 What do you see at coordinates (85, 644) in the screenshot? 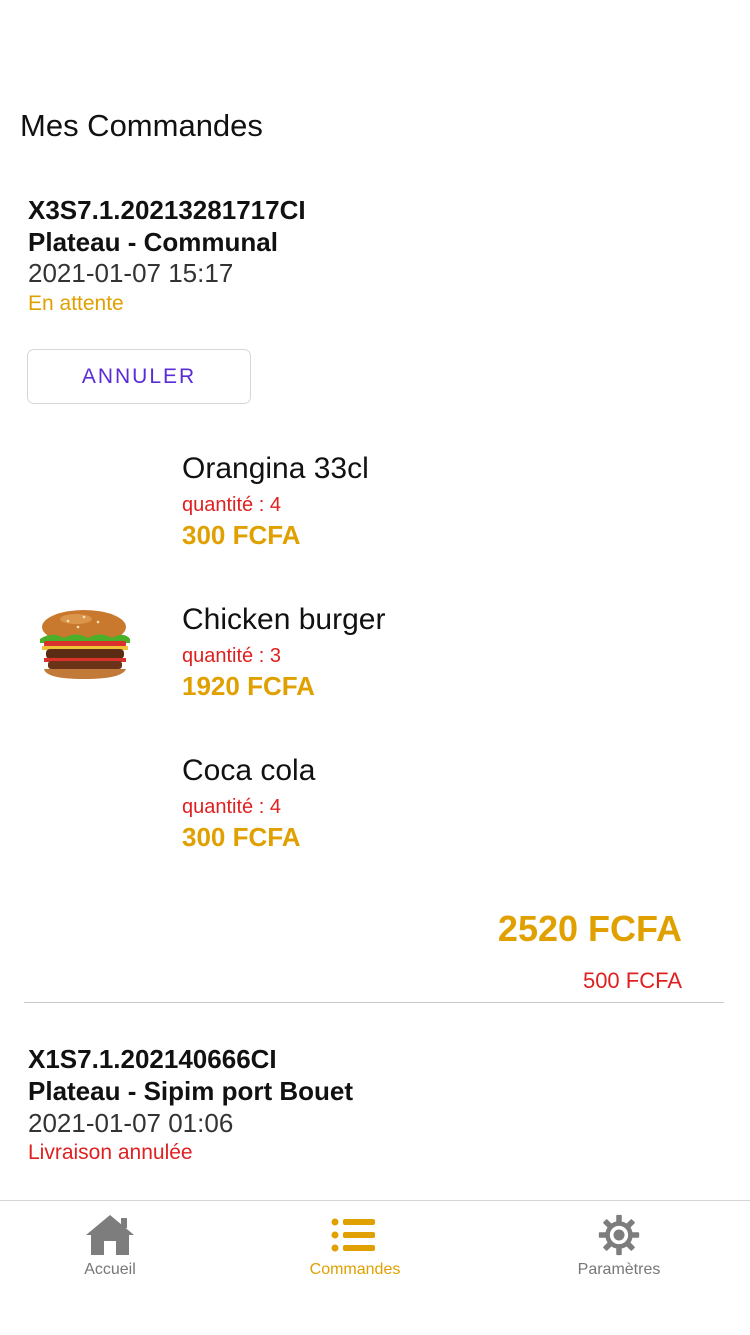
I see `burger-image` at bounding box center [85, 644].